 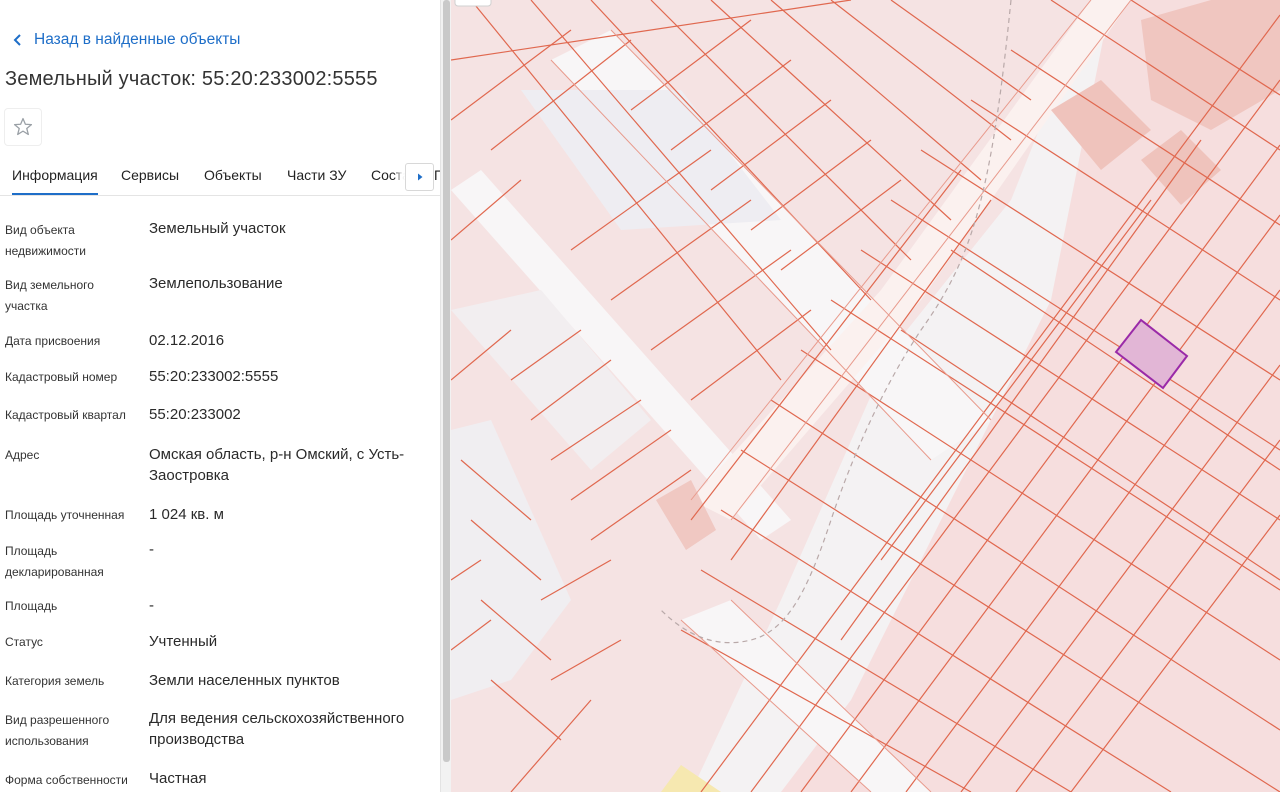 What do you see at coordinates (54, 561) in the screenshot?
I see `field-label: Площадь декларированная` at bounding box center [54, 561].